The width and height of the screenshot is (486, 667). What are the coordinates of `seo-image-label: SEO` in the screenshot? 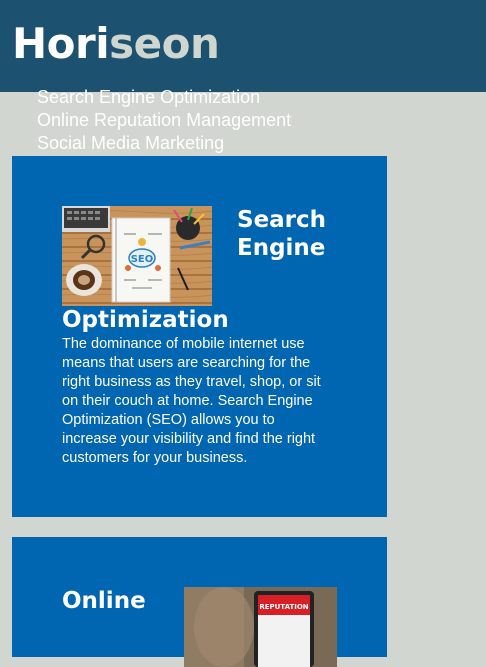 It's located at (142, 259).